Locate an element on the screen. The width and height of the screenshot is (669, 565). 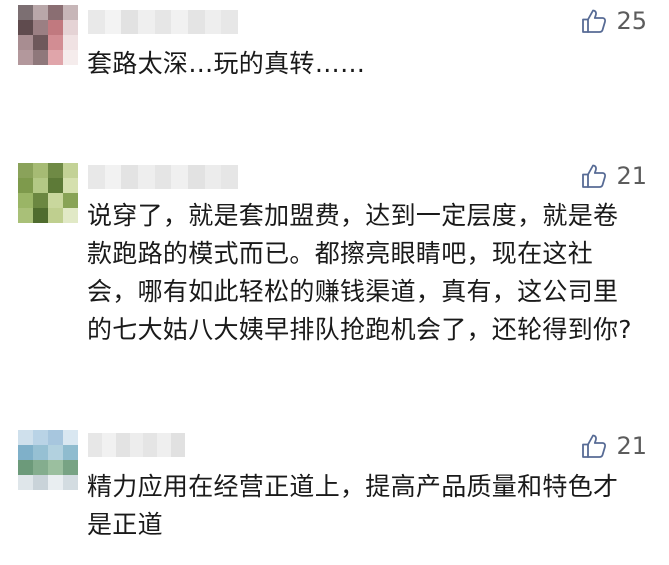
comment-text: 精力应用在经营正道上，提高产品质量和特色才是正道 is located at coordinates (353, 505).